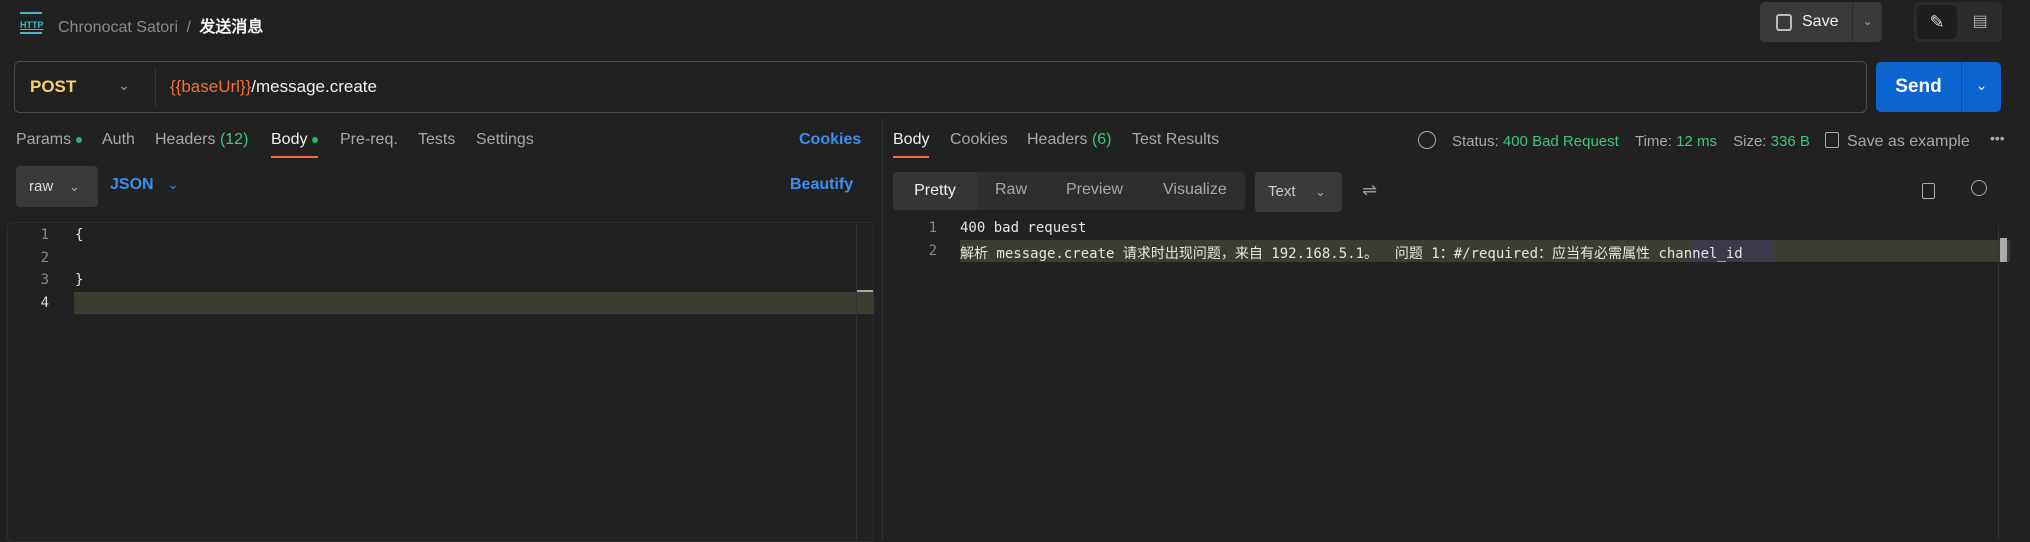 The image size is (2030, 542). What do you see at coordinates (1897, 141) in the screenshot?
I see `save-as-example-button: Save as example` at bounding box center [1897, 141].